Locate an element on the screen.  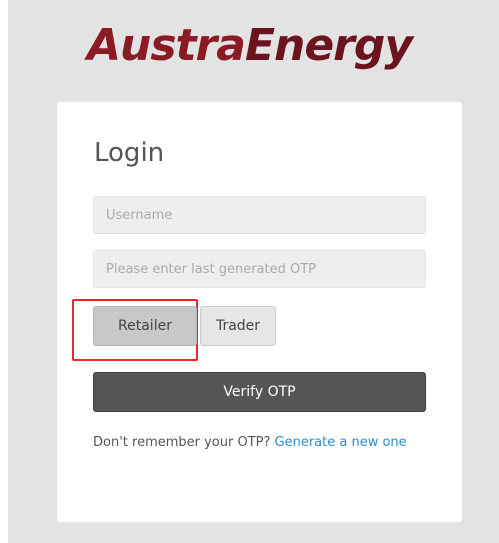
trader-button-label: Trader is located at coordinates (238, 326).